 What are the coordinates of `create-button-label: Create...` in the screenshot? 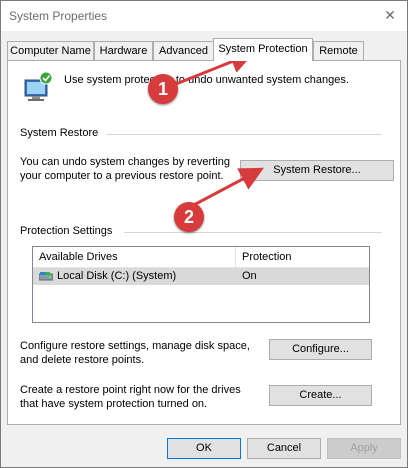 It's located at (320, 395).